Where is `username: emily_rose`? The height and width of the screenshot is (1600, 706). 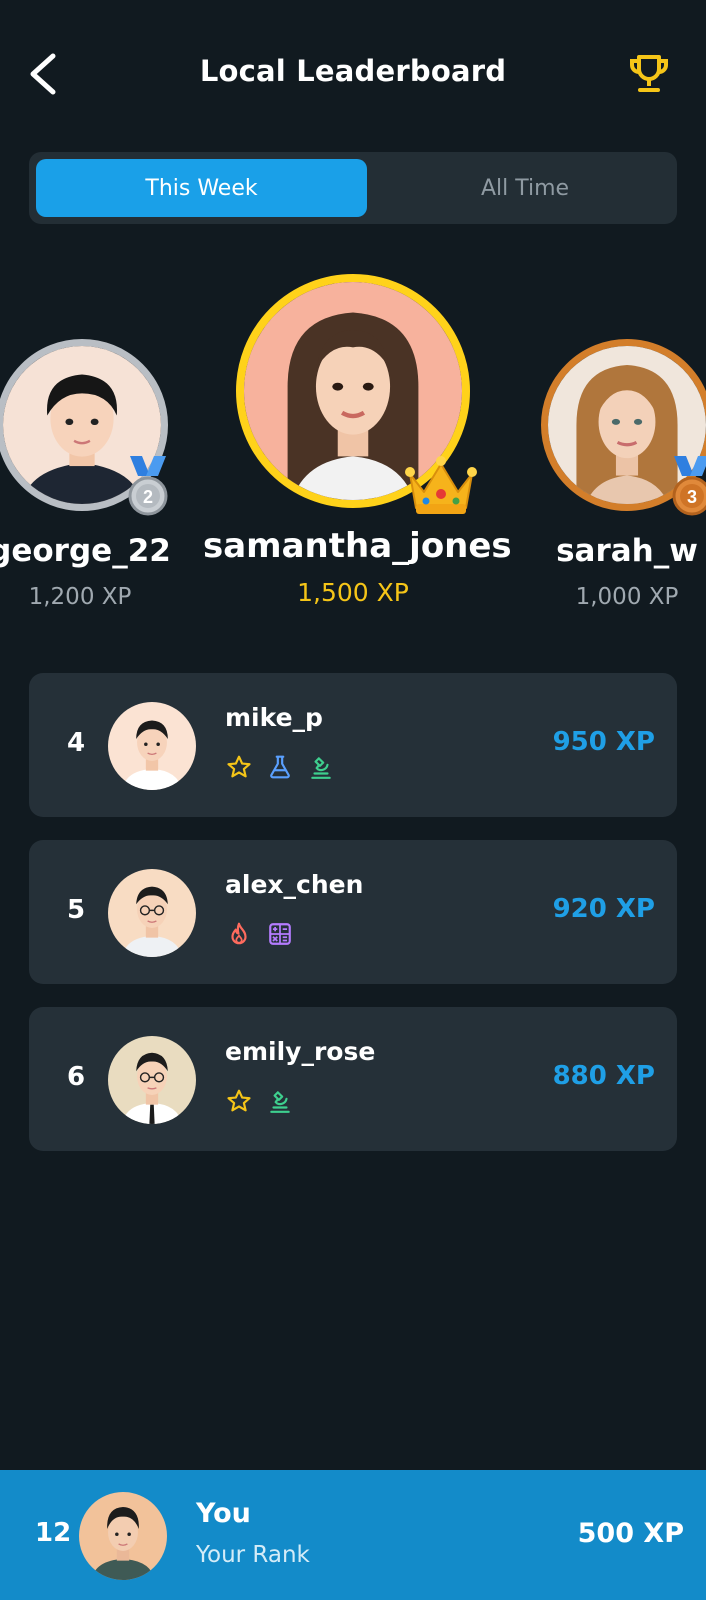 username: emily_rose is located at coordinates (300, 1051).